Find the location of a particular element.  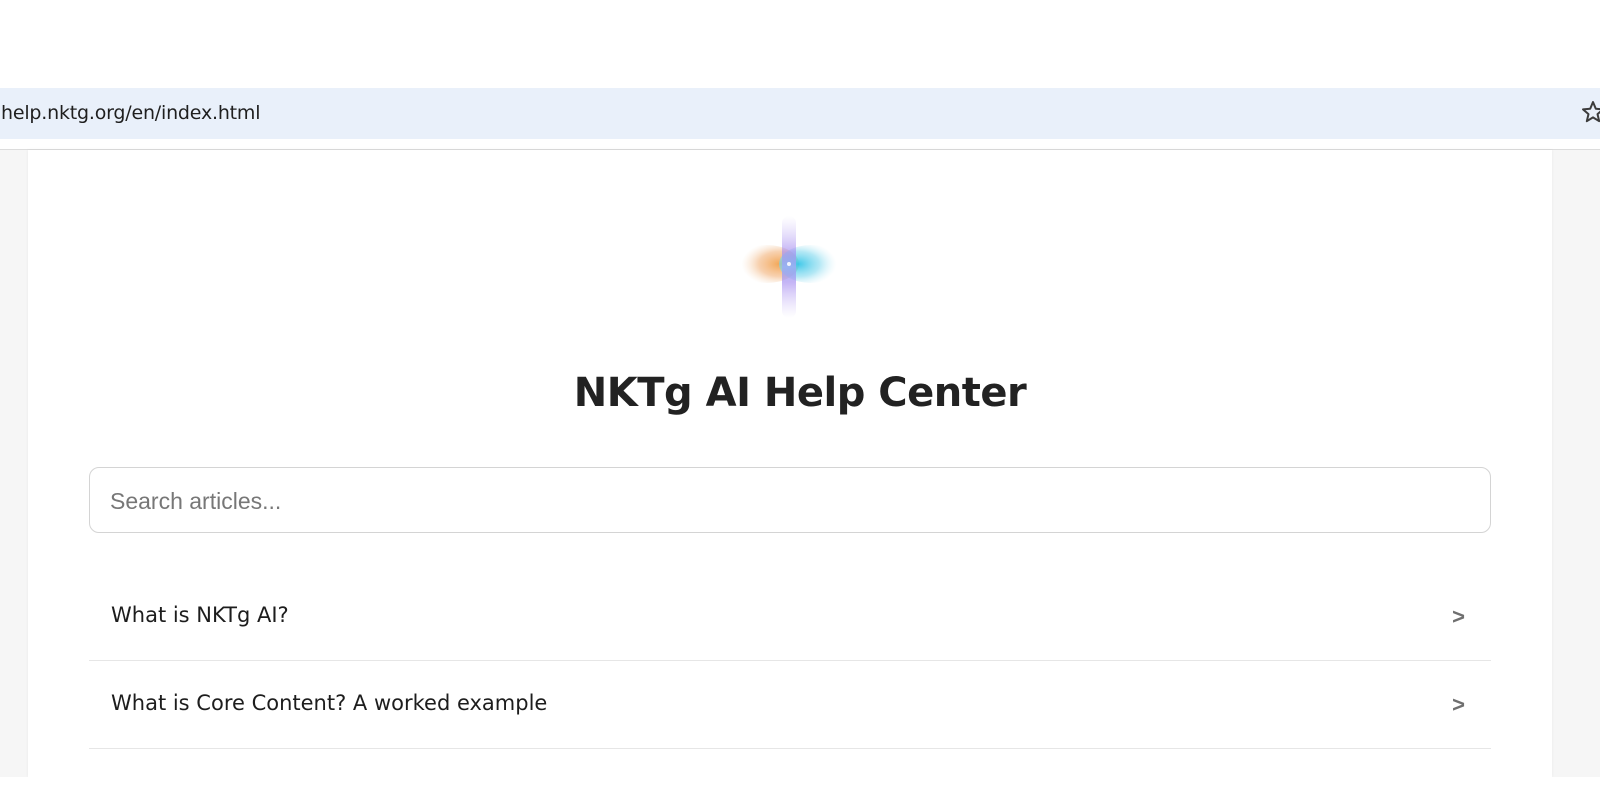

search-input is located at coordinates (790, 501).